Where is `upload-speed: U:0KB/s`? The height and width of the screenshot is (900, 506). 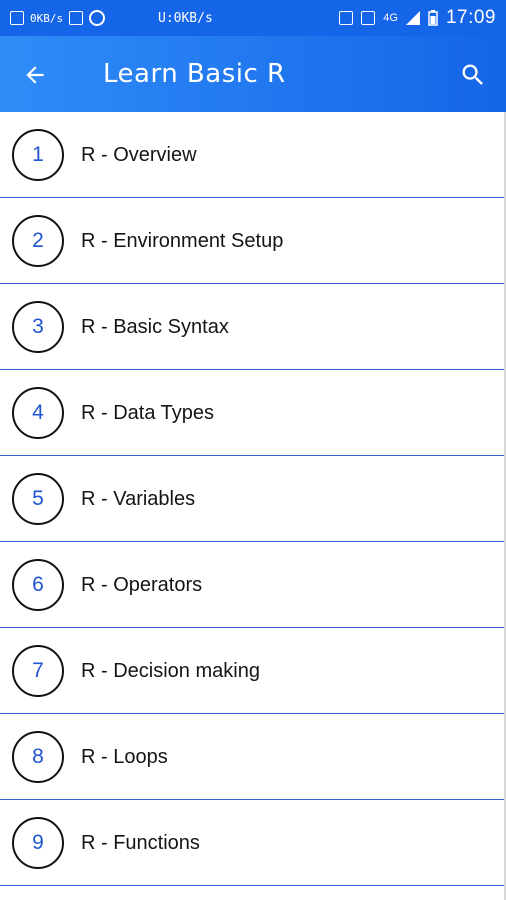
upload-speed: U:0KB/s is located at coordinates (185, 18).